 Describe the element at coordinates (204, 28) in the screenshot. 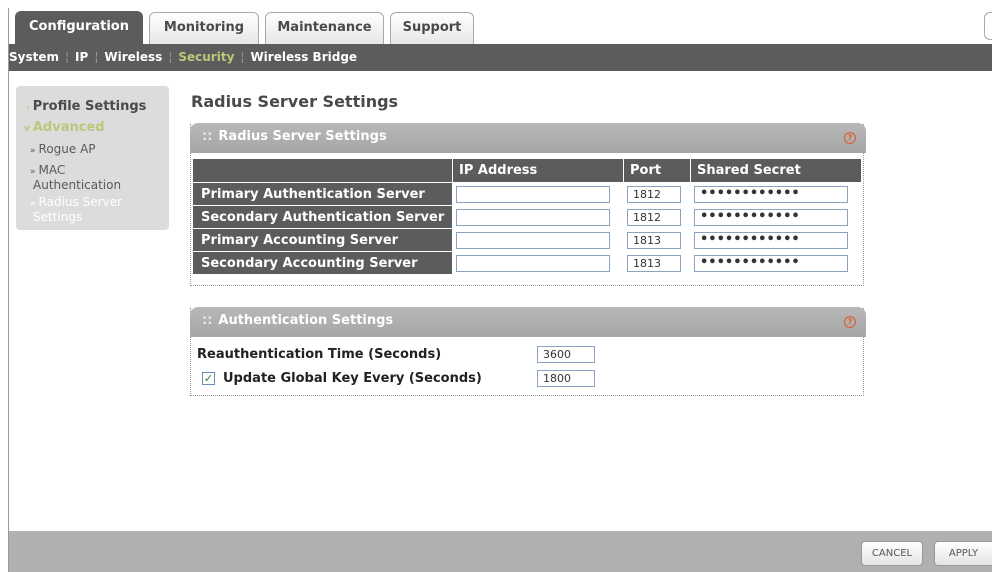

I see `tab-monitoring: Monitoring` at that location.